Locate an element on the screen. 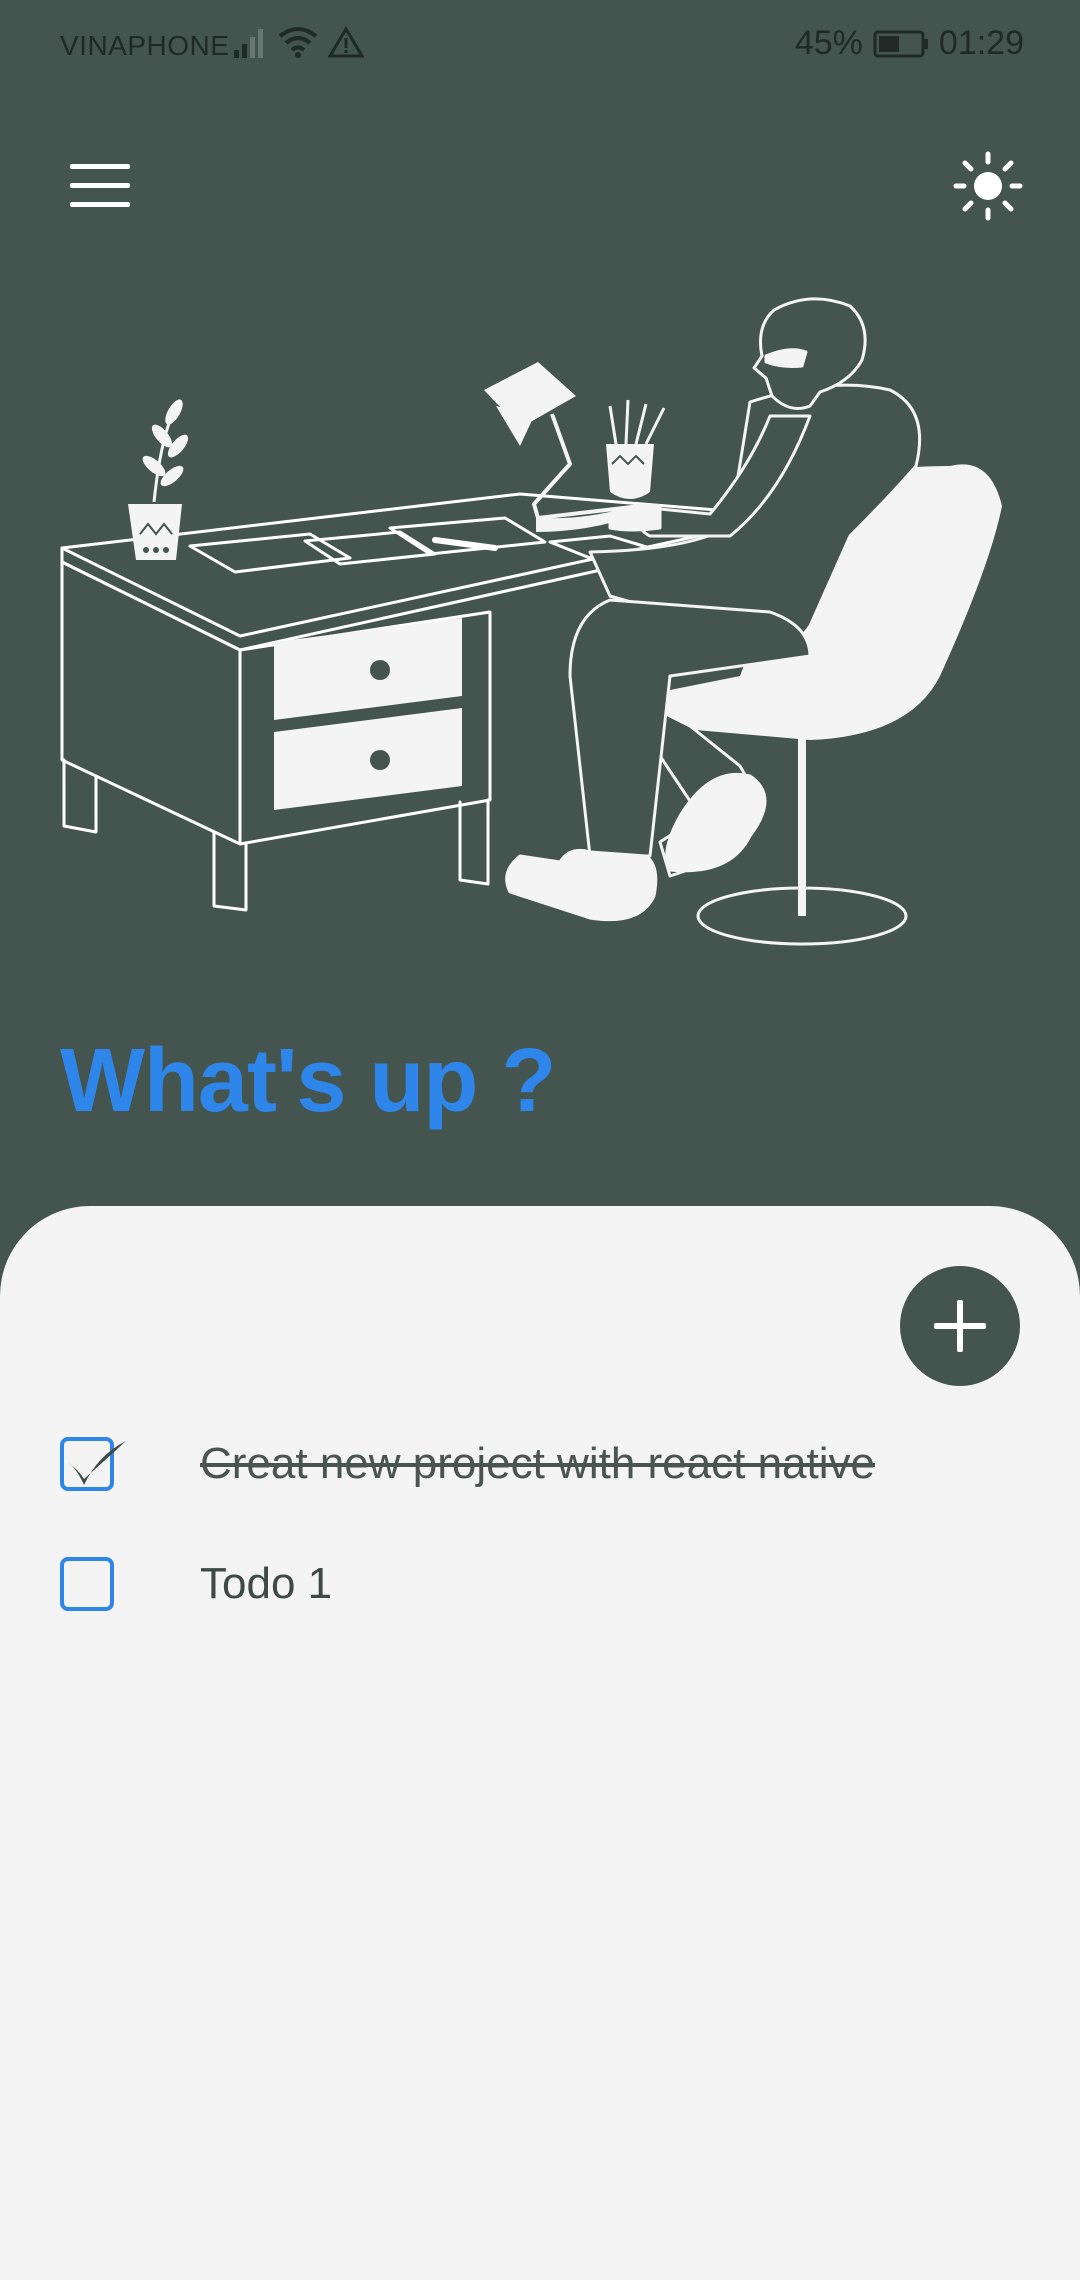 This screenshot has height=2280, width=1080. battery-percent: 45% is located at coordinates (828, 43).